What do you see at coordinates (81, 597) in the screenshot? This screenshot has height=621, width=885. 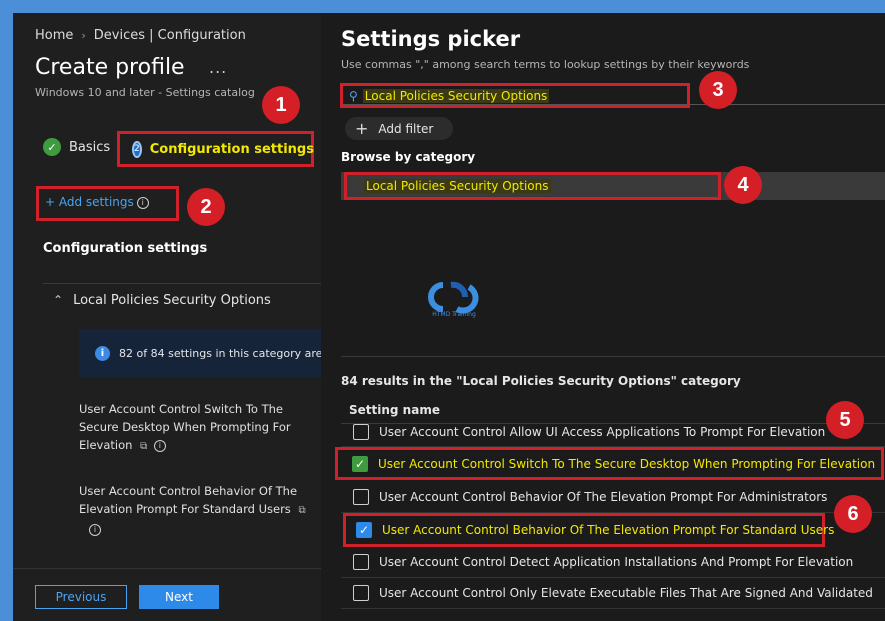 I see `previous-button: Previous` at bounding box center [81, 597].